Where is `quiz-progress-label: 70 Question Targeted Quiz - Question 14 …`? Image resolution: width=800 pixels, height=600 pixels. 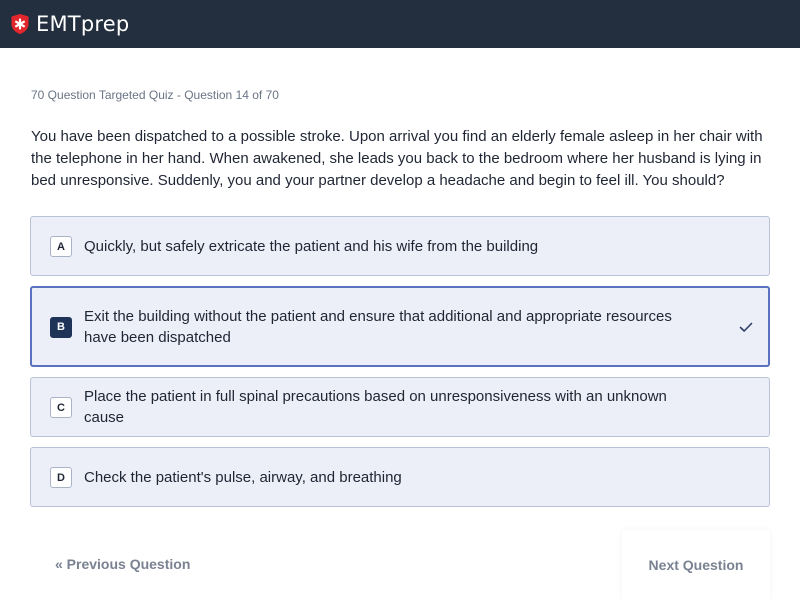 quiz-progress-label: 70 Question Targeted Quiz - Question 14 … is located at coordinates (155, 95).